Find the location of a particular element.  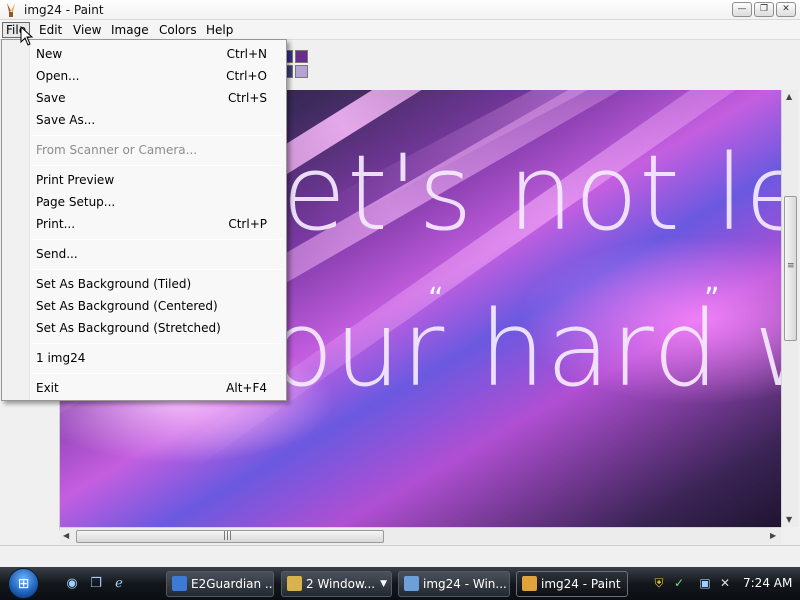

restore-button: ❐ is located at coordinates (764, 9).